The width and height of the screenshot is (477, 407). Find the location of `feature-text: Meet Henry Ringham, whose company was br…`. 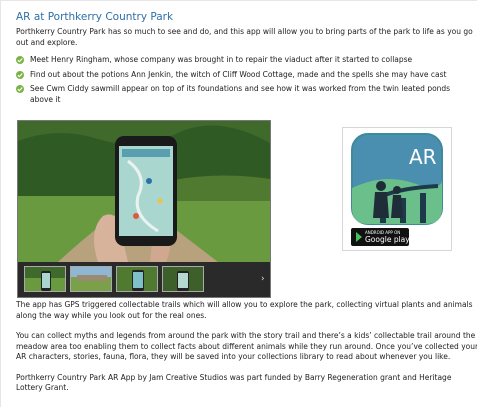

feature-text: Meet Henry Ringham, whose company was br… is located at coordinates (221, 59).